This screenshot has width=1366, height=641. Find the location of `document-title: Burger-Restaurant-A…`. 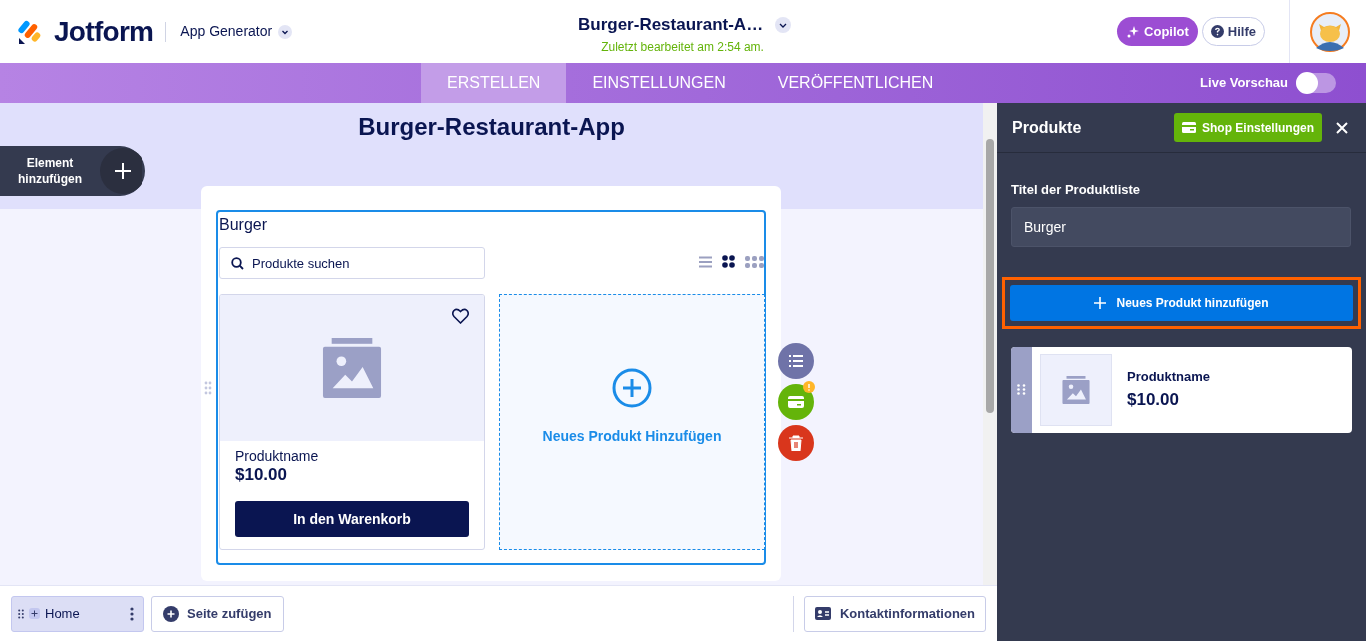

document-title: Burger-Restaurant-A… is located at coordinates (671, 25).